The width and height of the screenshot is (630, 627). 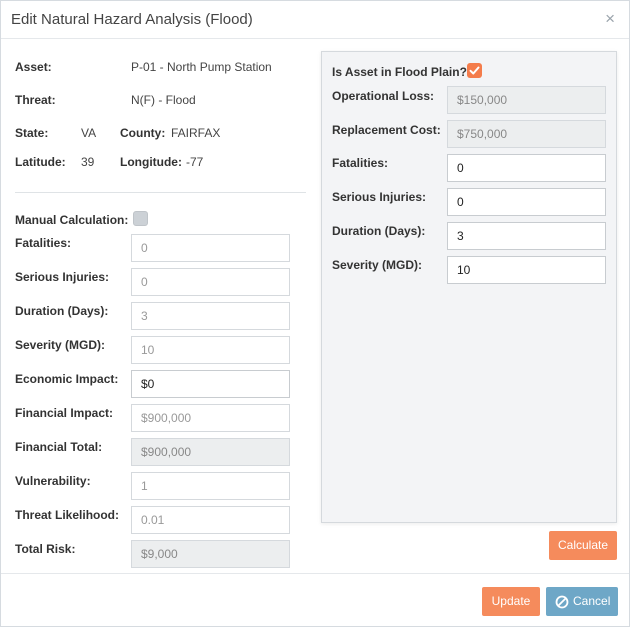 What do you see at coordinates (88, 162) in the screenshot?
I see `latitude-value: 39` at bounding box center [88, 162].